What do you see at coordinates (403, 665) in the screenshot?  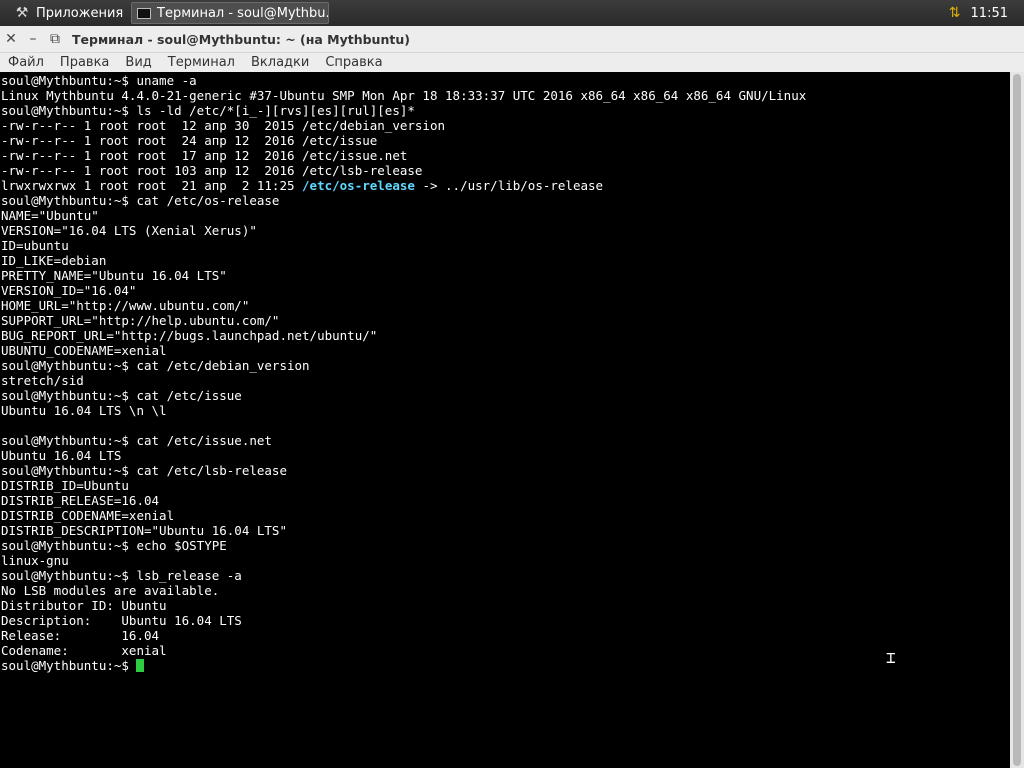 I see `terminal-line: soul@Mythbuntu:~$` at bounding box center [403, 665].